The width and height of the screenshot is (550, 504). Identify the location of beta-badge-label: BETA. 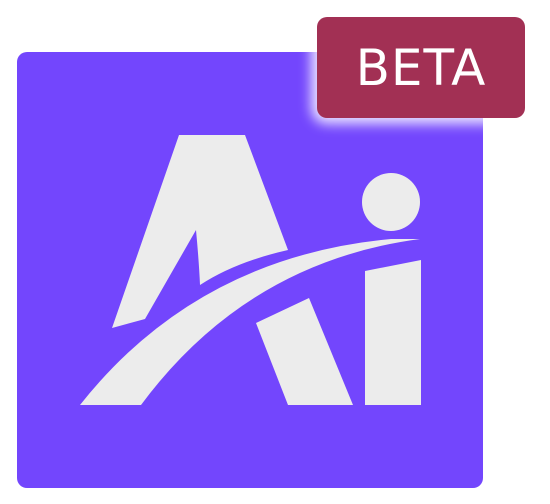
(421, 67).